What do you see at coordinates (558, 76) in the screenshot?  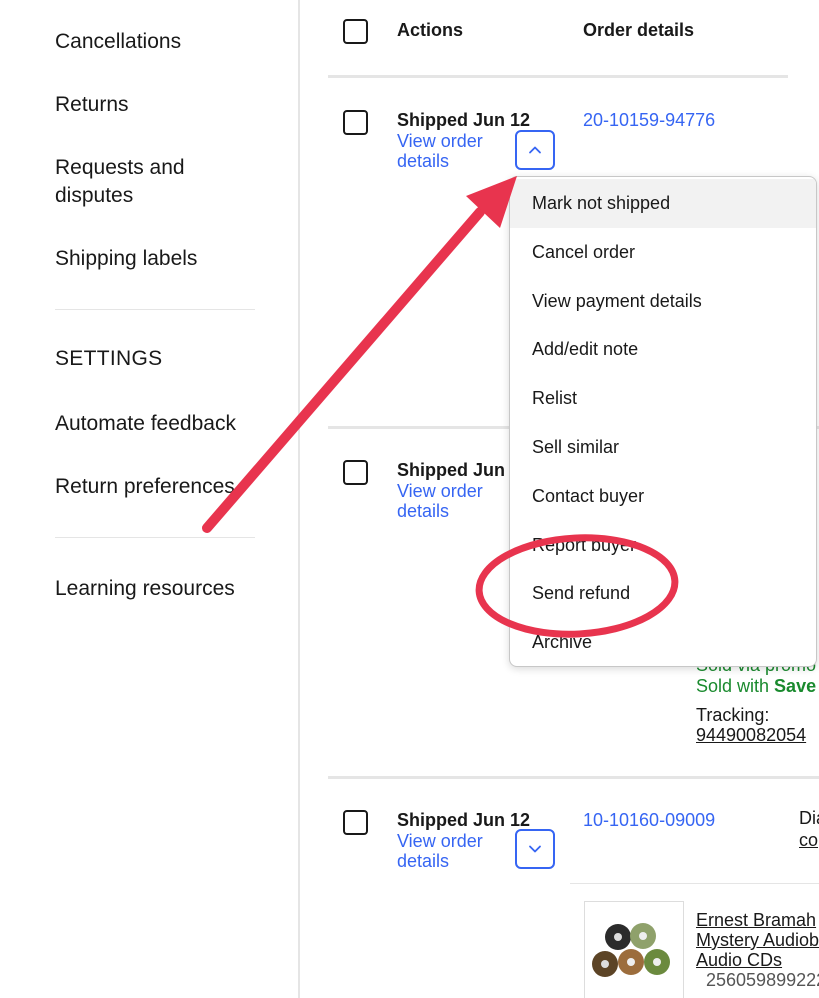 I see `header-divider` at bounding box center [558, 76].